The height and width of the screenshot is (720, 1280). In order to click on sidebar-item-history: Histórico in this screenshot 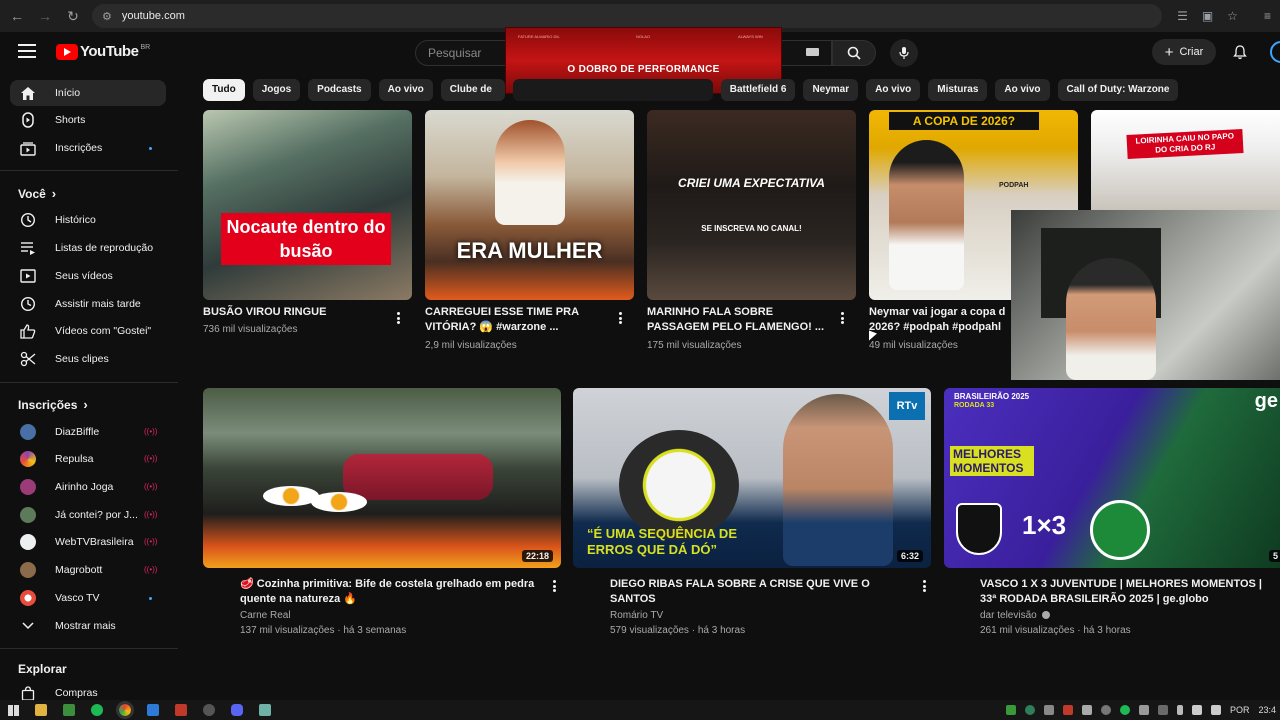, I will do `click(88, 220)`.